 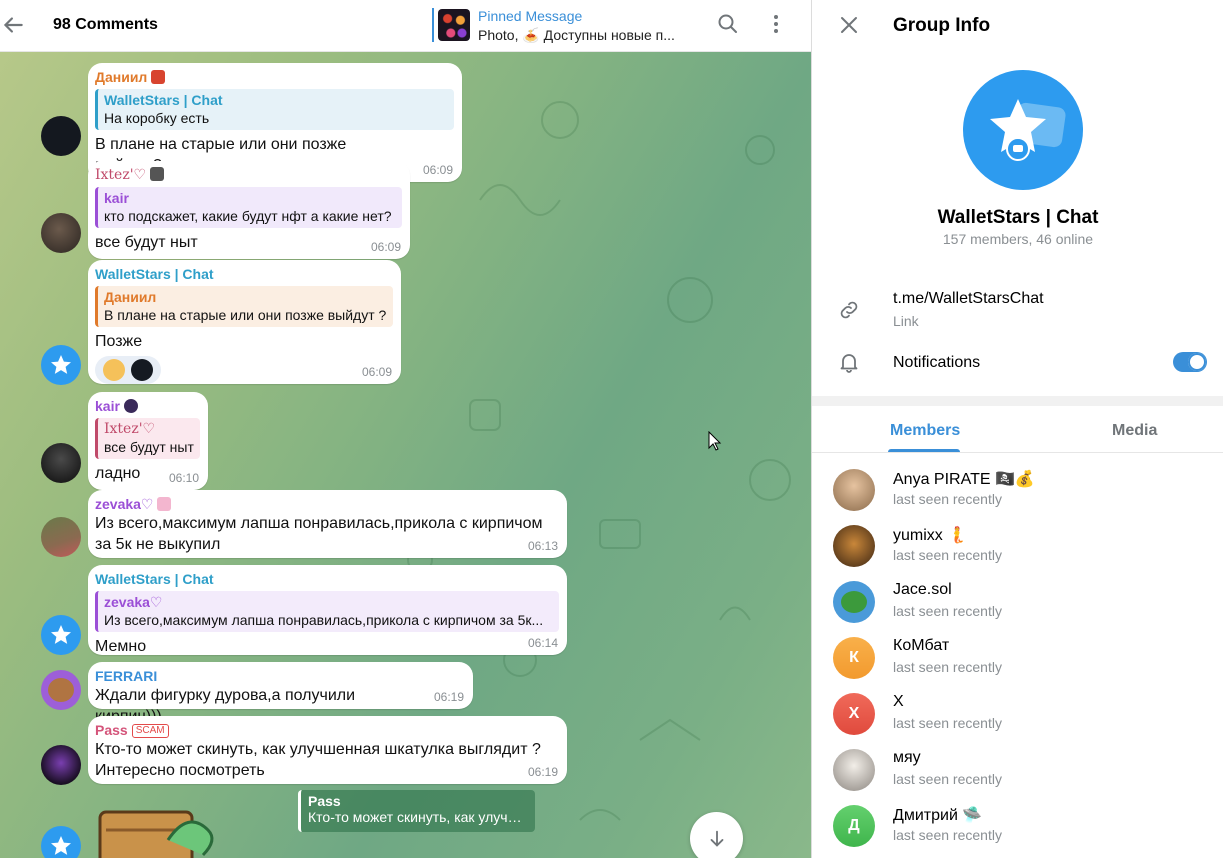 What do you see at coordinates (13, 25) in the screenshot?
I see `back-arrow-icon` at bounding box center [13, 25].